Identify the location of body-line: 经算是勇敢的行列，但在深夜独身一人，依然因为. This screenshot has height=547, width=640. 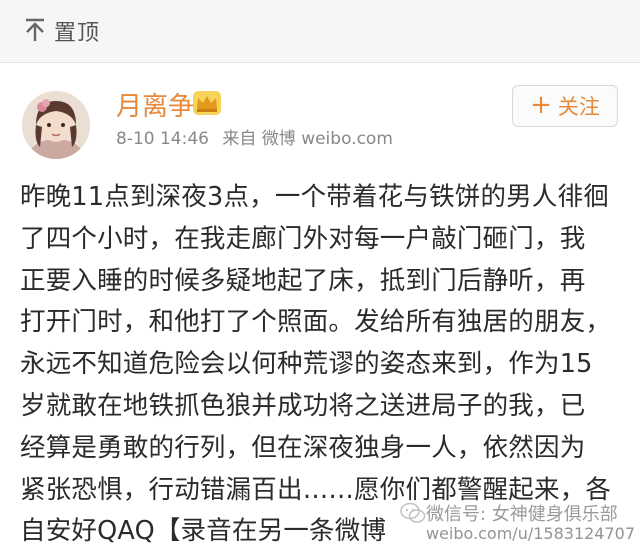
(303, 447).